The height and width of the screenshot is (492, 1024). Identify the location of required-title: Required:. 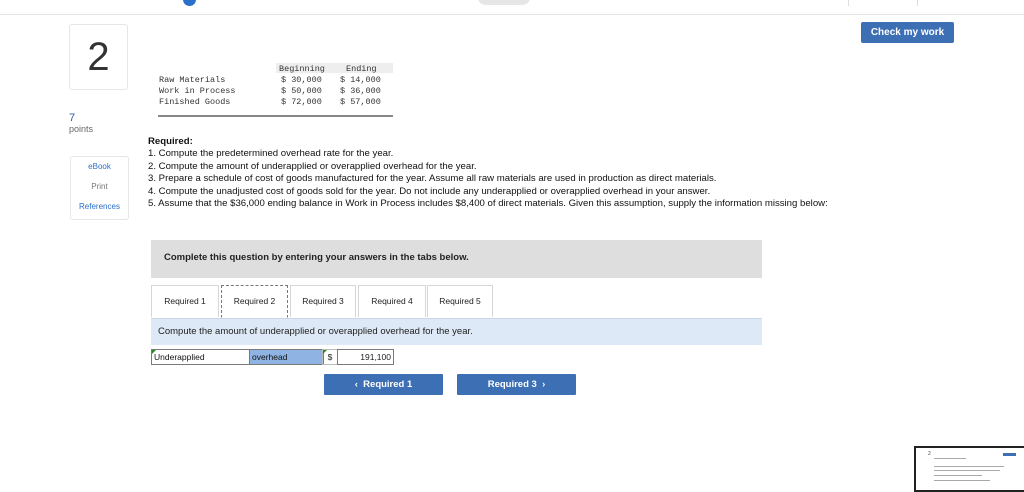
(170, 141).